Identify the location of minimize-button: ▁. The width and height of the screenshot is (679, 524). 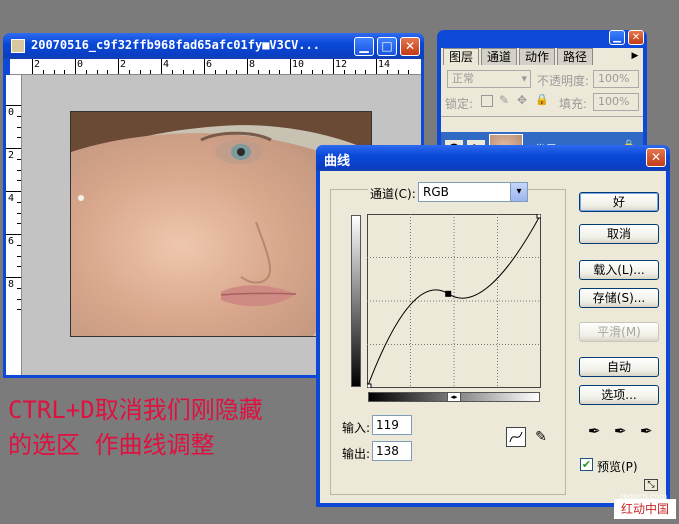
(364, 46).